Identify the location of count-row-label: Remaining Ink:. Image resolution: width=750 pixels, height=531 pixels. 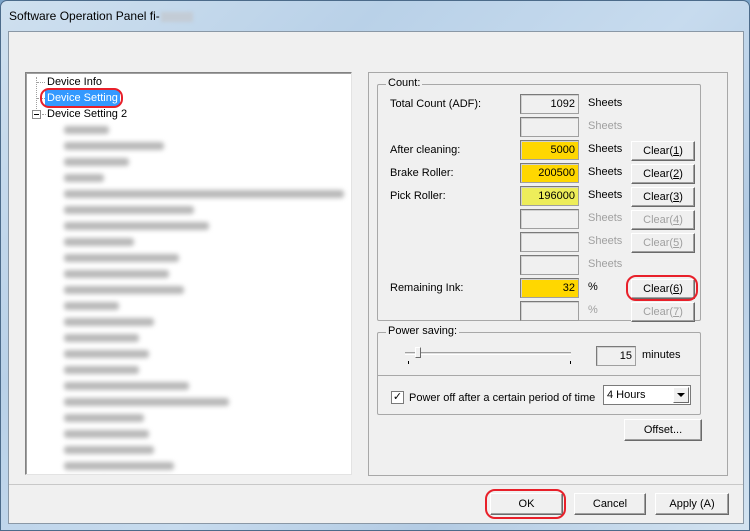
(427, 288).